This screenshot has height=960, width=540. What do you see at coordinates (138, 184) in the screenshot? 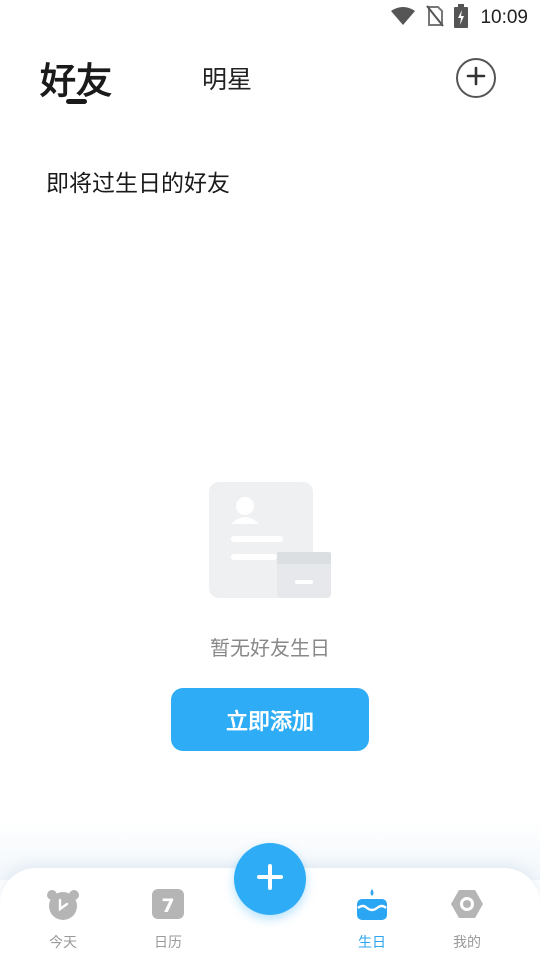
I see `section-title: 即将过生日的好友` at bounding box center [138, 184].